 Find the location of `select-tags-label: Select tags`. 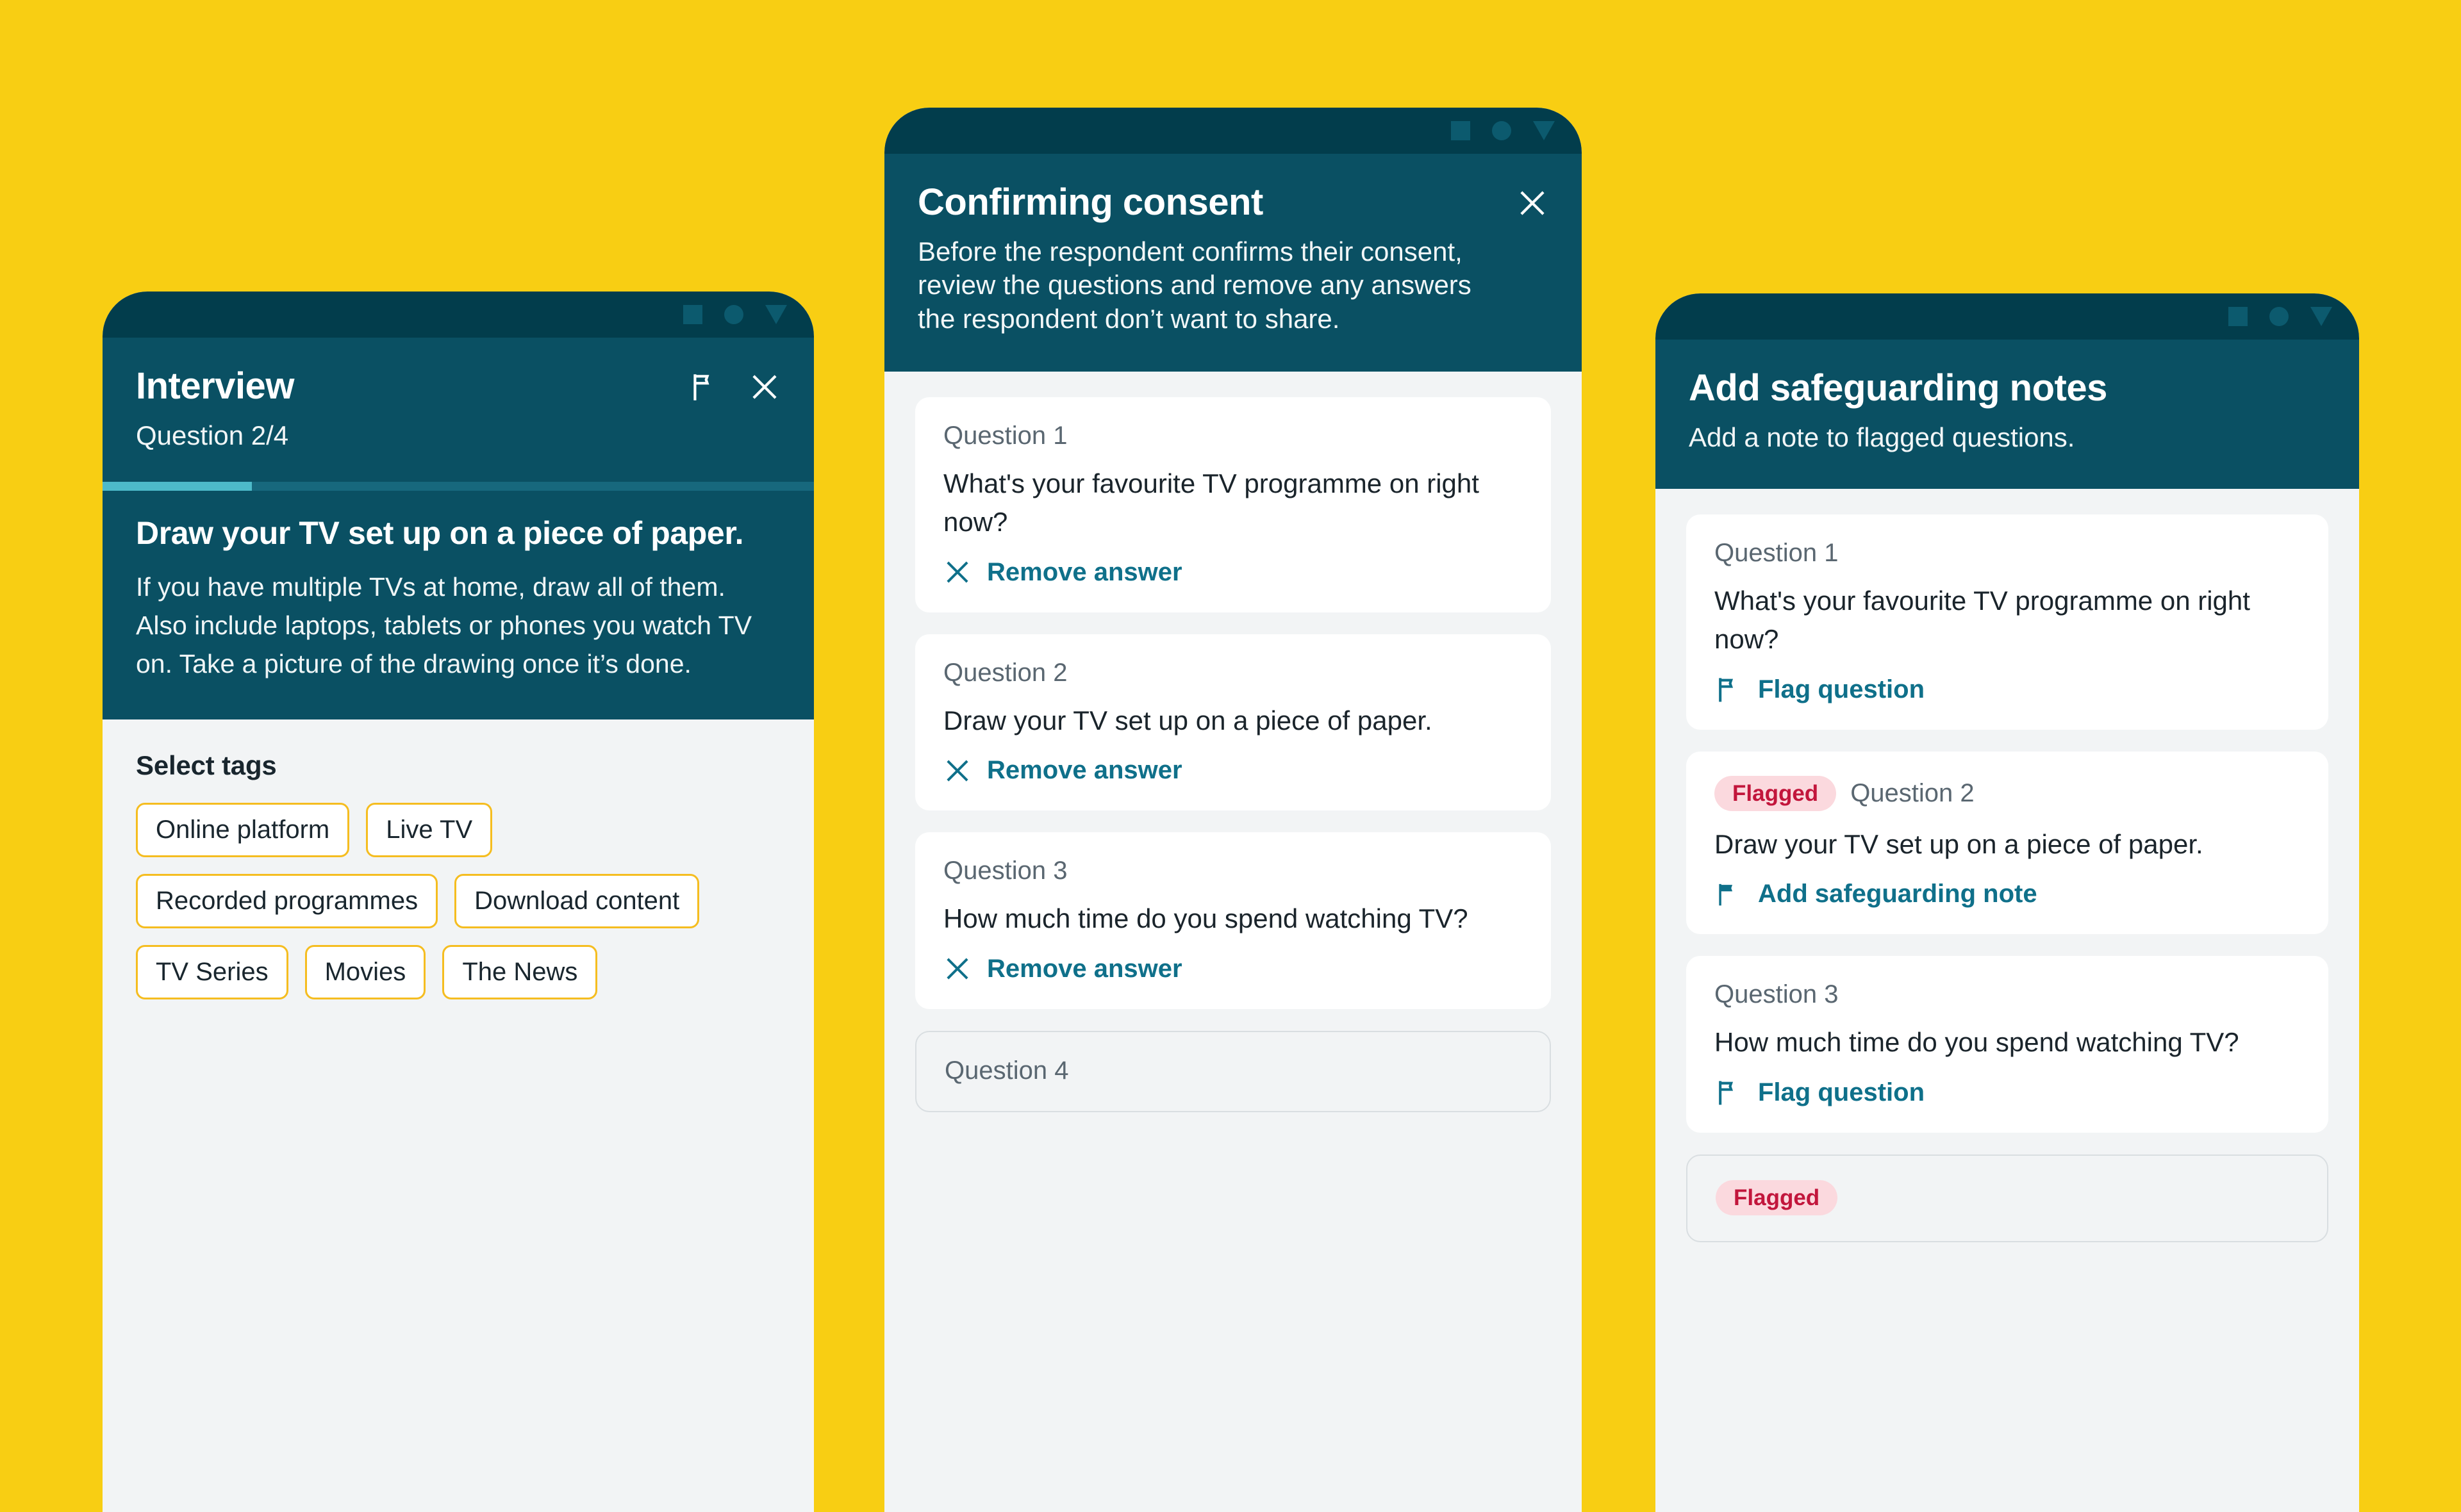

select-tags-label: Select tags is located at coordinates (206, 765).